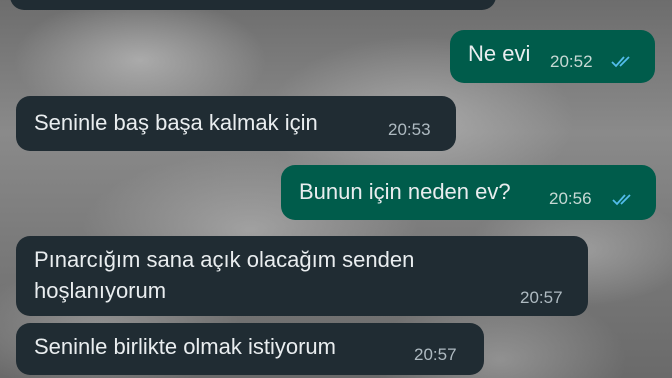 Image resolution: width=672 pixels, height=378 pixels. What do you see at coordinates (405, 191) in the screenshot?
I see `message-text: Bunun için neden ev?` at bounding box center [405, 191].